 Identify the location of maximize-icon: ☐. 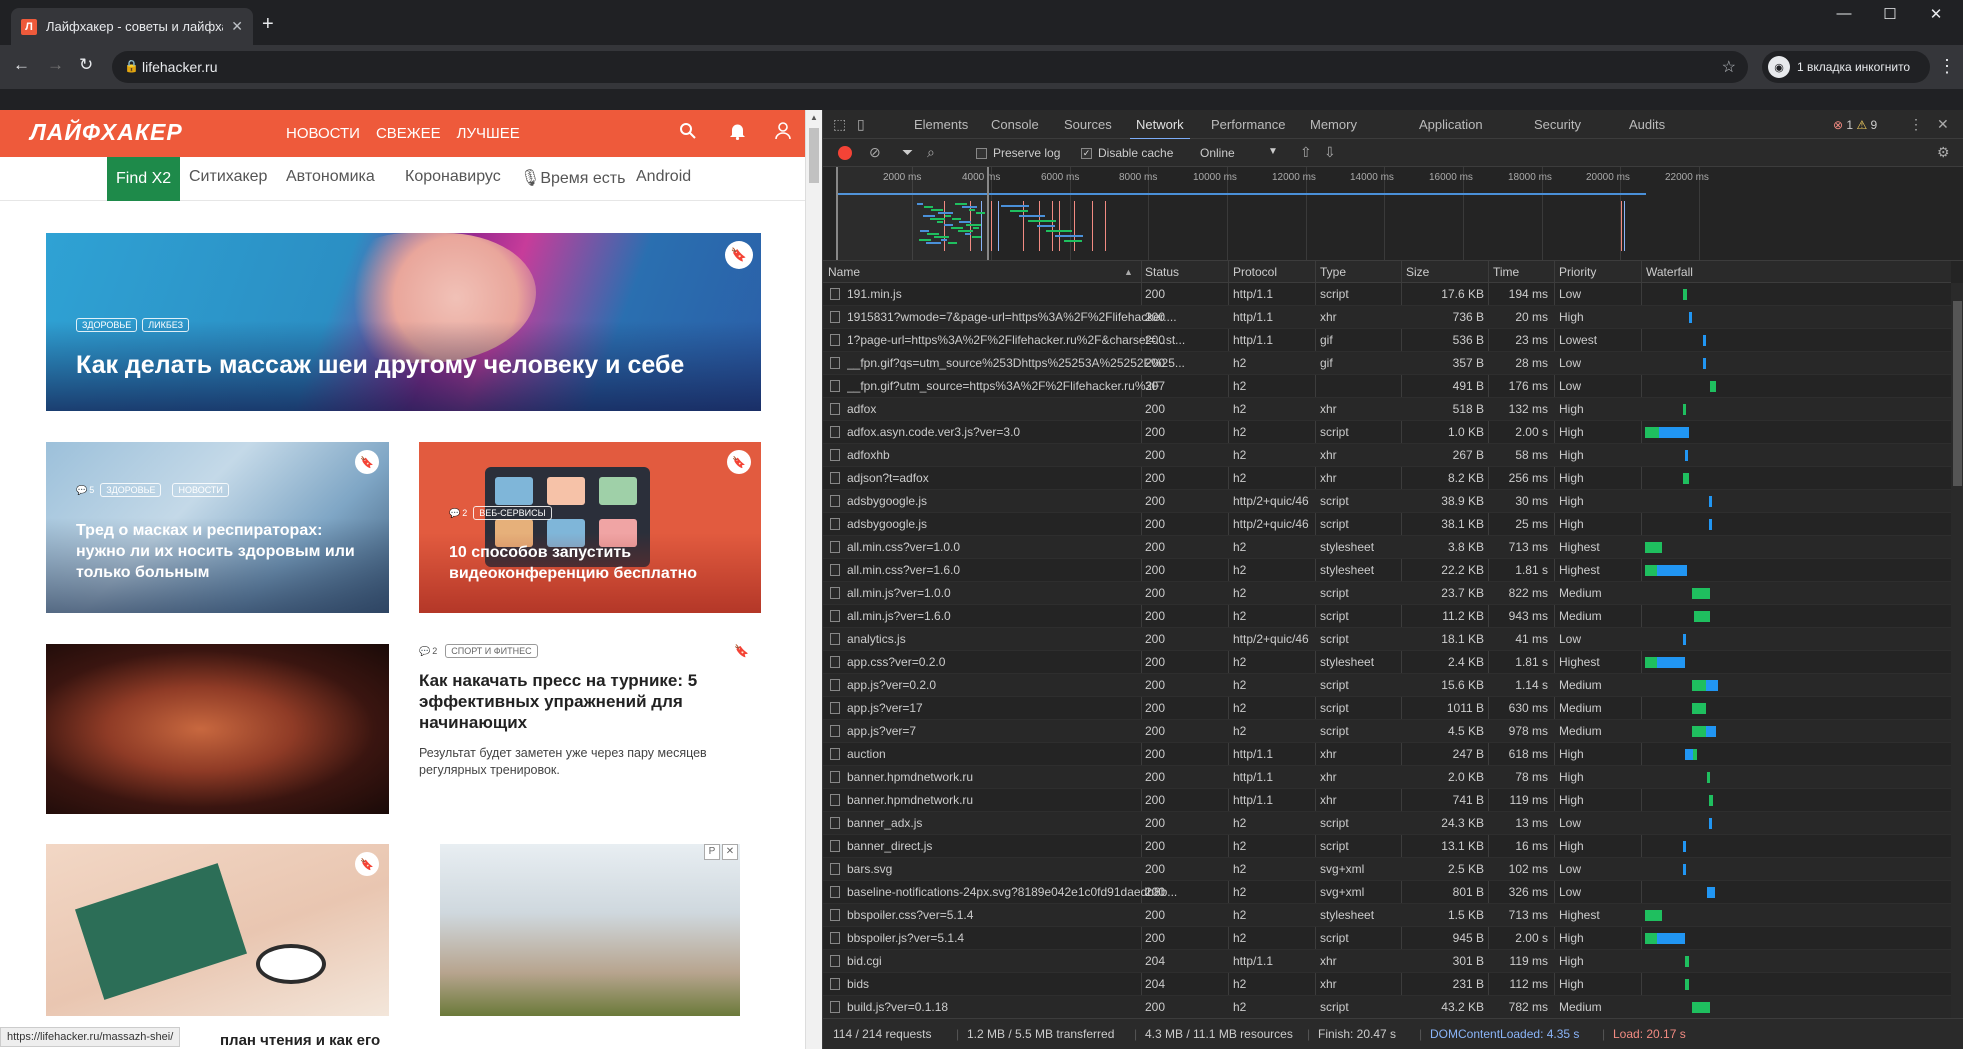
(1890, 14).